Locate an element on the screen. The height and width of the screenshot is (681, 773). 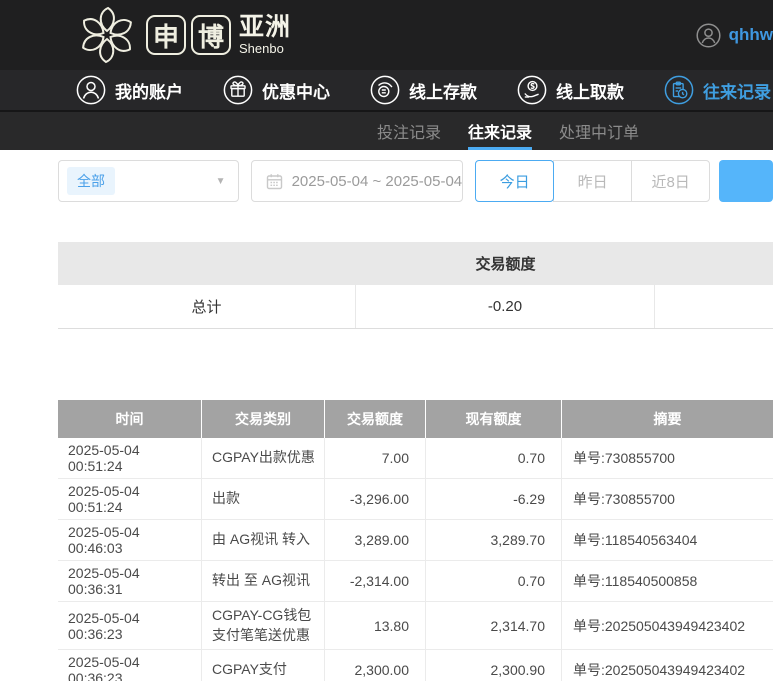
search-button is located at coordinates (746, 181).